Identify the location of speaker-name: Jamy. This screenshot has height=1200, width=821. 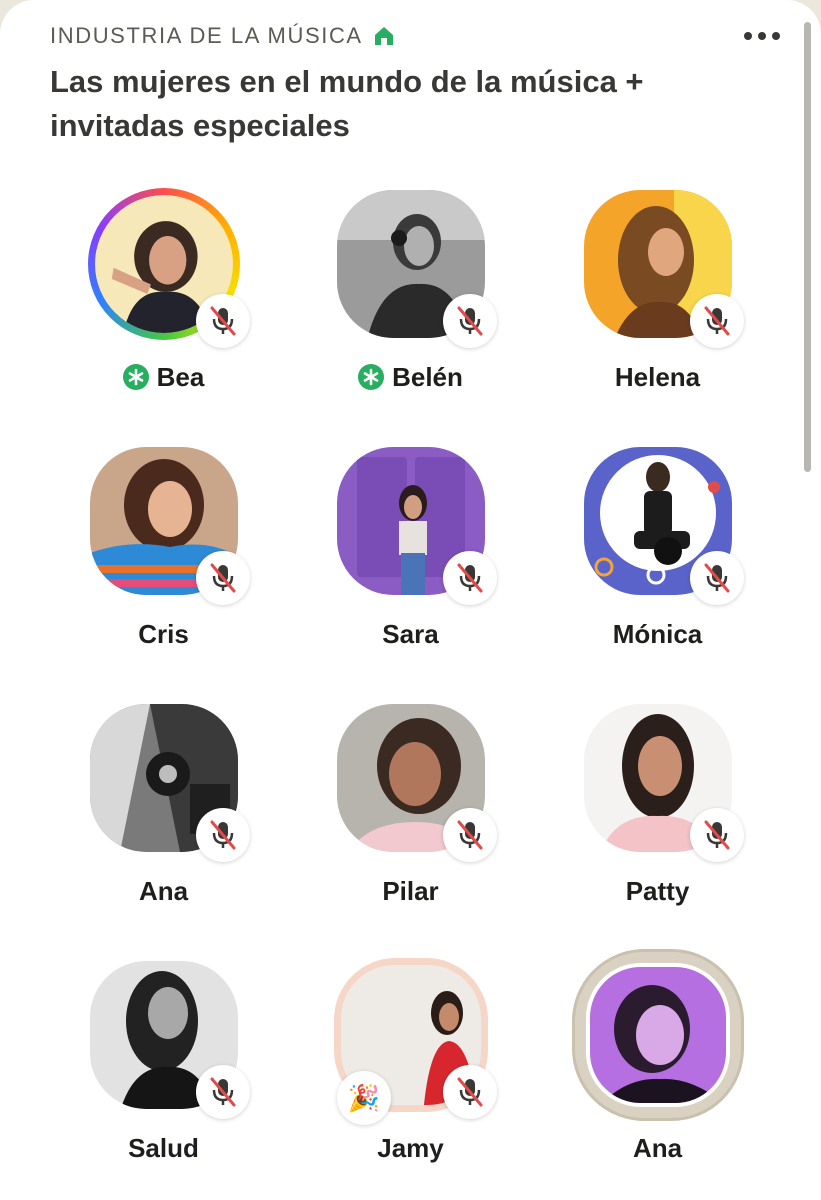
(410, 1147).